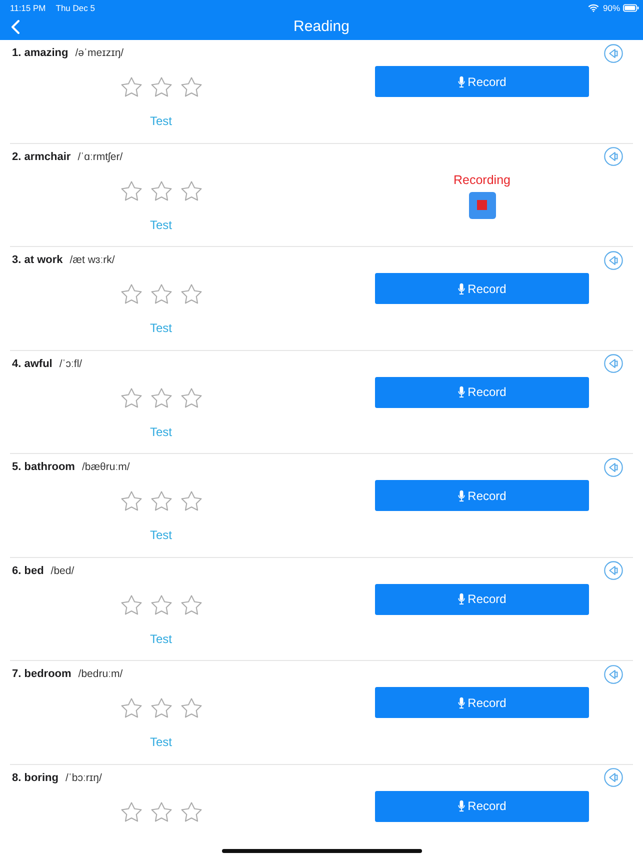 This screenshot has width=643, height=858. I want to click on phonetic-text: /ˈɔːfl/, so click(70, 364).